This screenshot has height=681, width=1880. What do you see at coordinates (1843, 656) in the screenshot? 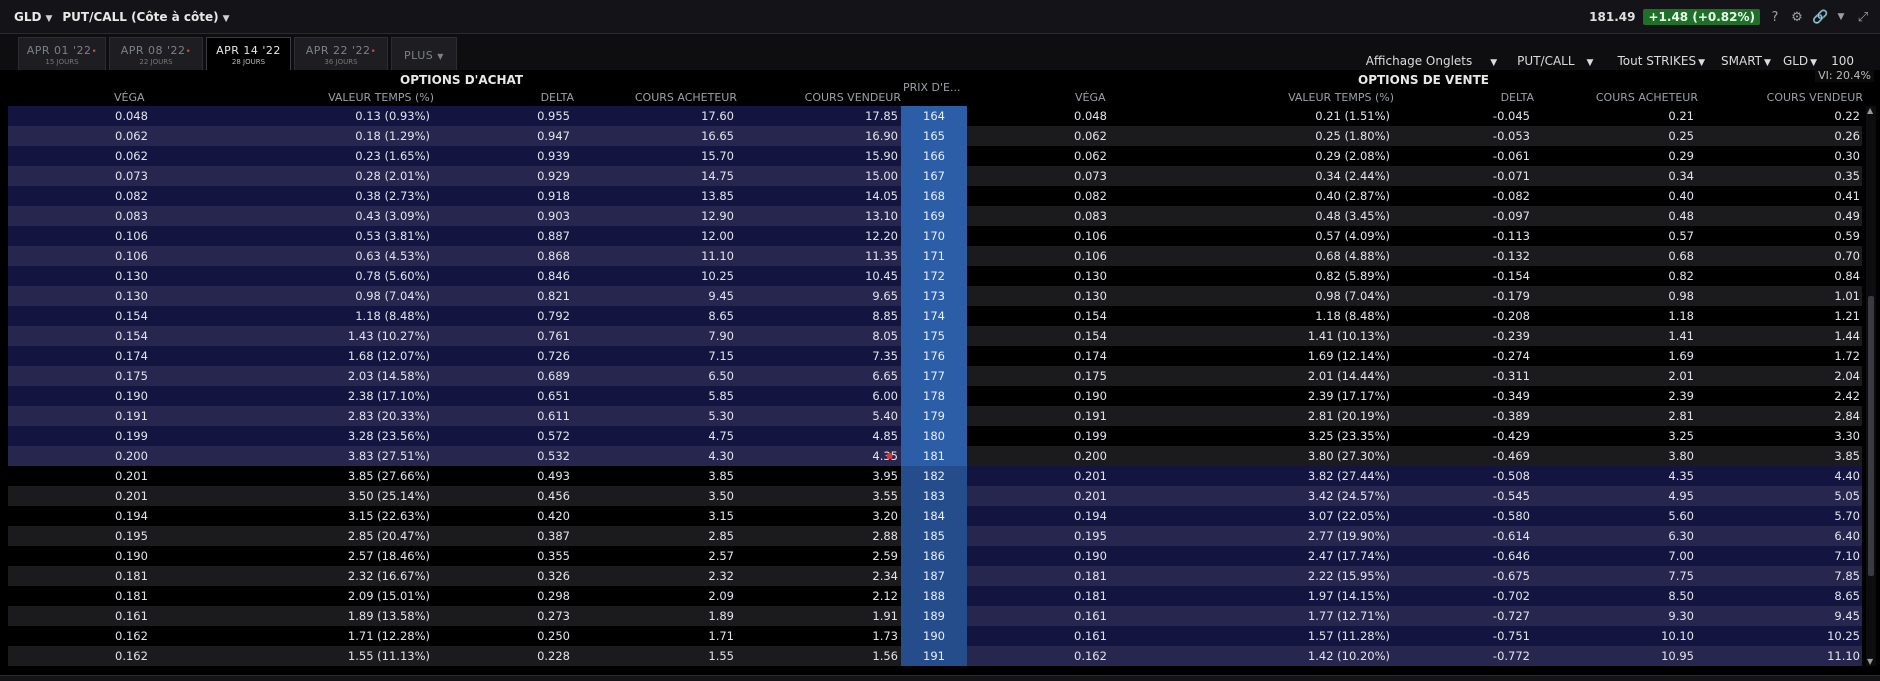
I see `put-ask: 11.10` at bounding box center [1843, 656].